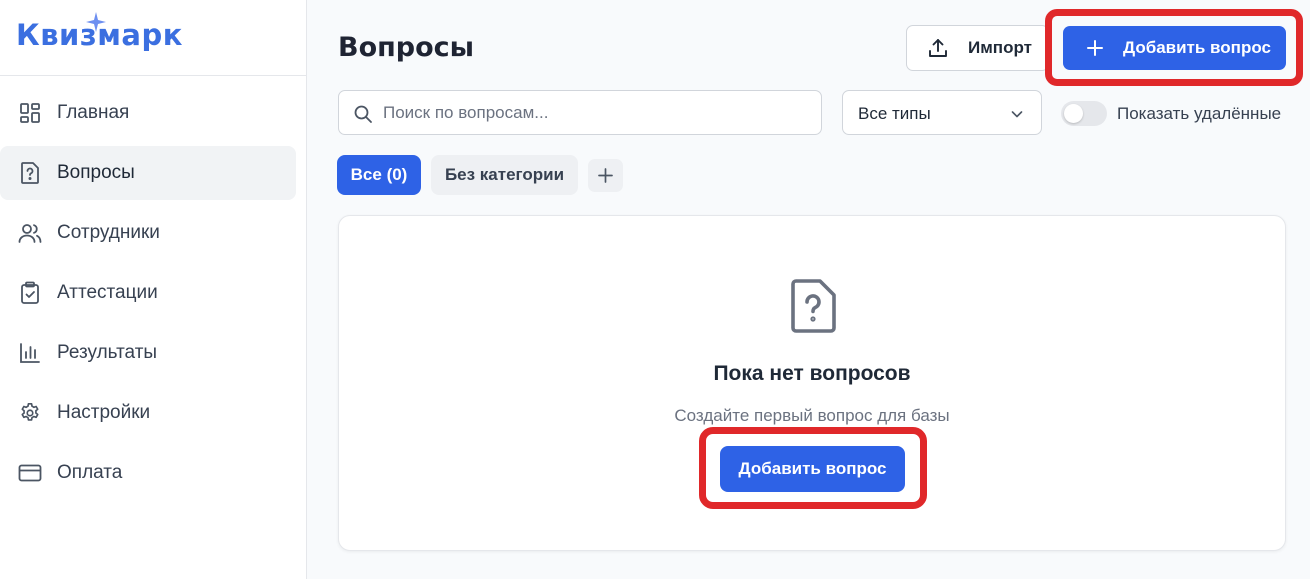 The image size is (1310, 579). What do you see at coordinates (107, 352) in the screenshot?
I see `sidebar-item-label: Результаты` at bounding box center [107, 352].